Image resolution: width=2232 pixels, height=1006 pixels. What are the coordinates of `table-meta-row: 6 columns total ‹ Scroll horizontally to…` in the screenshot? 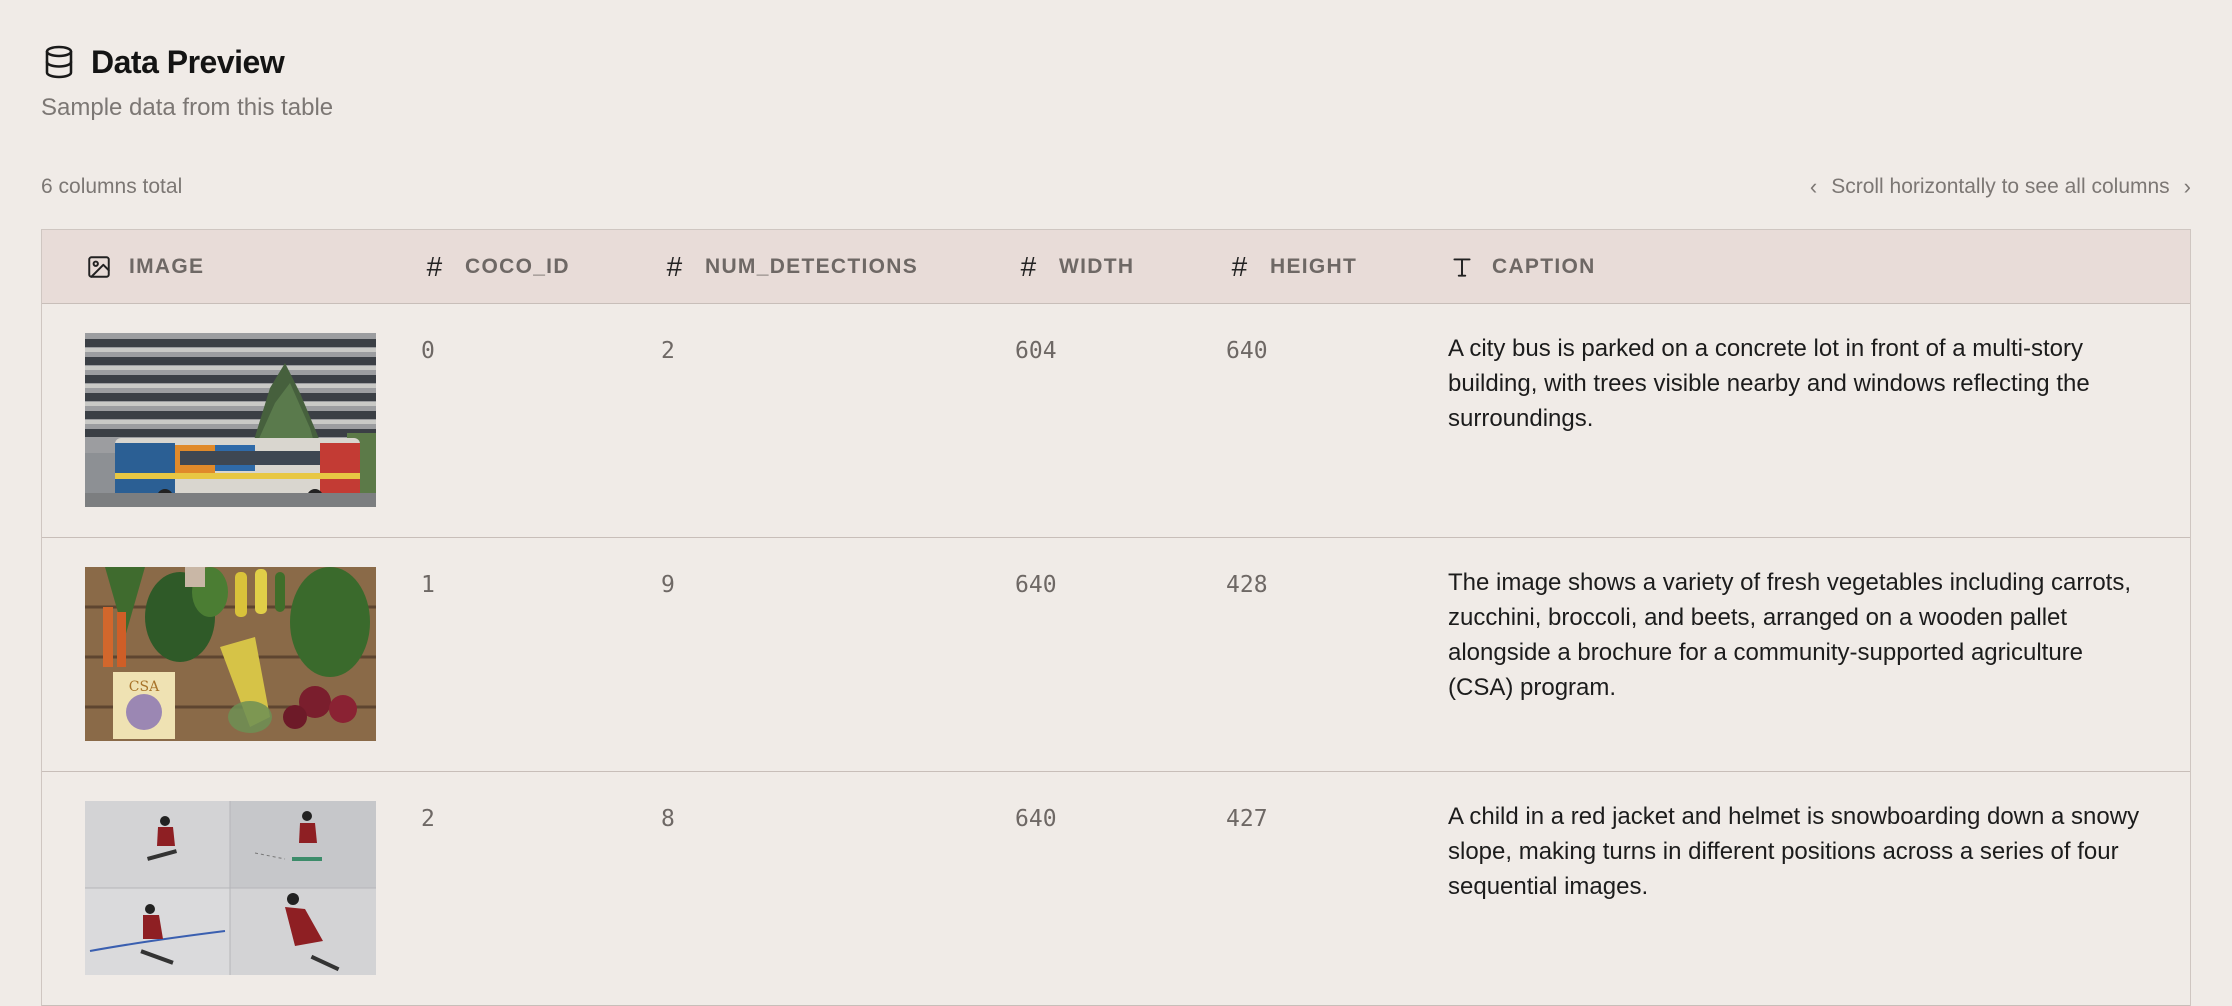 It's located at (1116, 187).